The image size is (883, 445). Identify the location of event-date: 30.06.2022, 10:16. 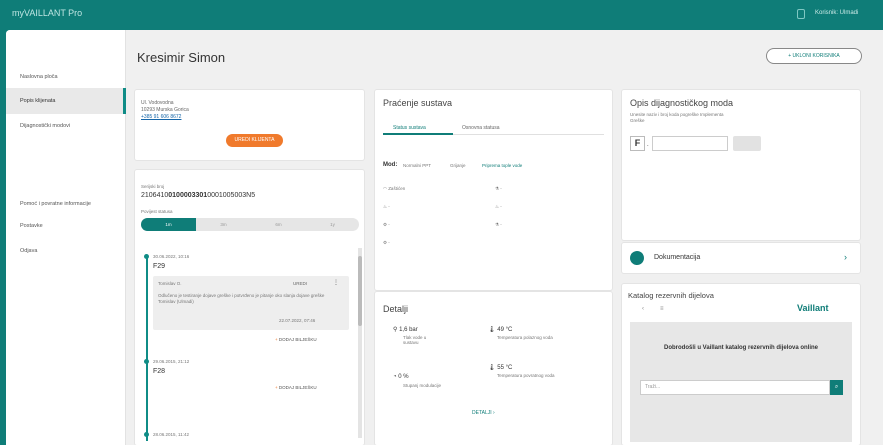
(171, 256).